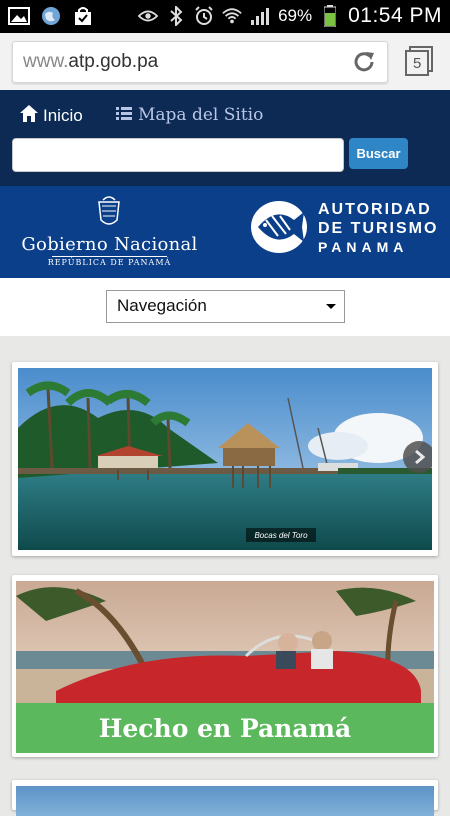  Describe the element at coordinates (109, 256) in the screenshot. I see `gov-divider` at that location.